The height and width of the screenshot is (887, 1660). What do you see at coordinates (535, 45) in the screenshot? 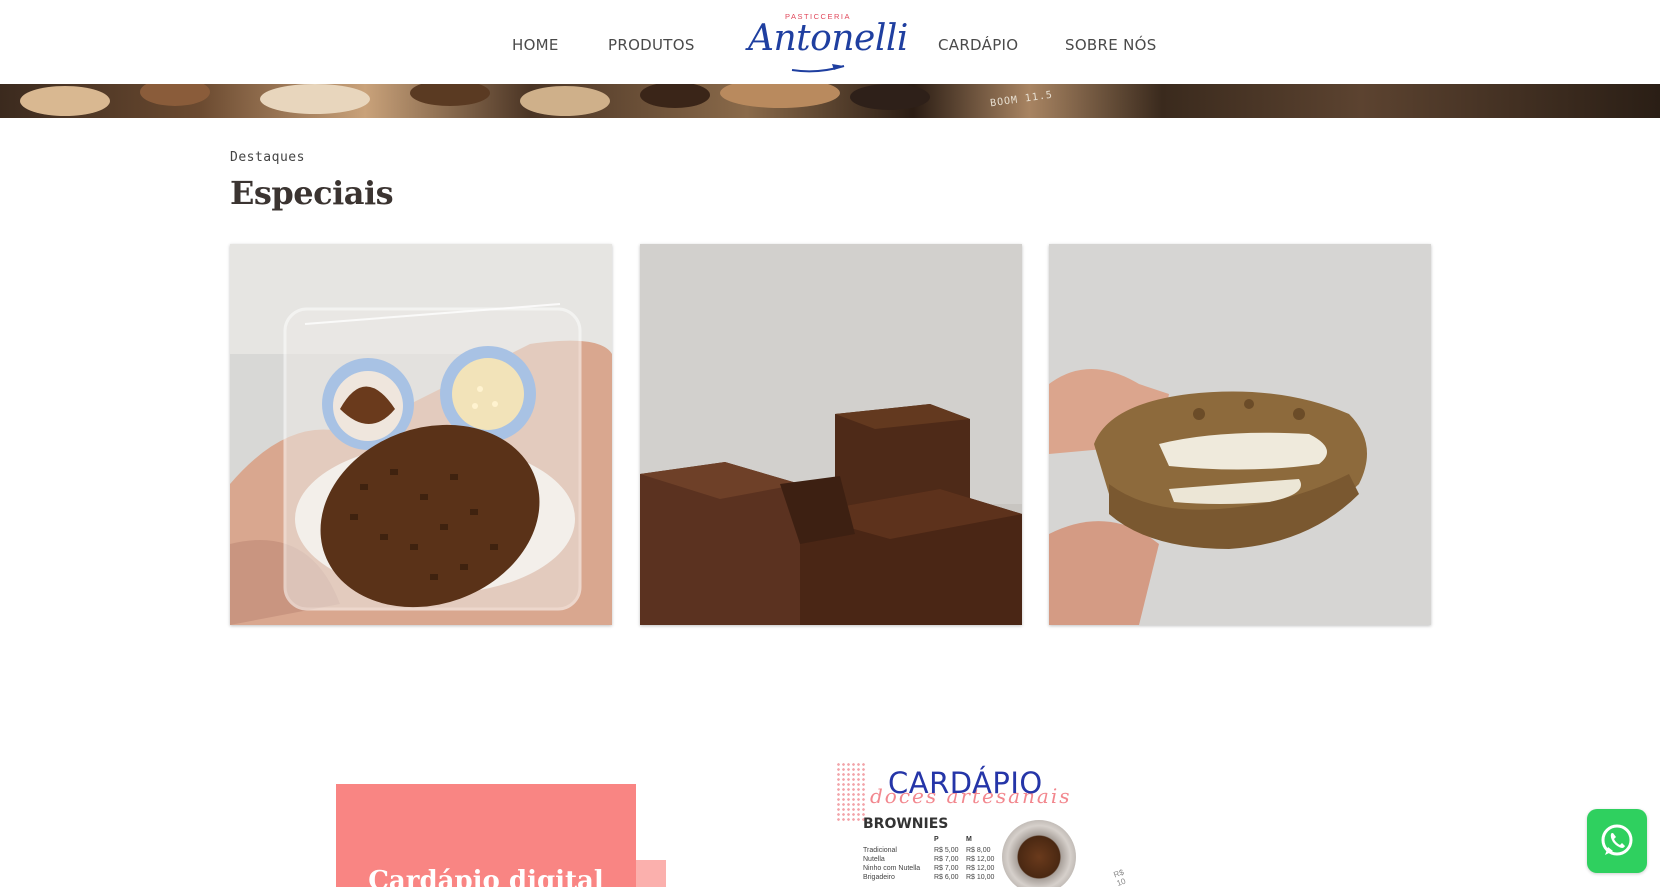
I see `nav-home: HOME` at bounding box center [535, 45].